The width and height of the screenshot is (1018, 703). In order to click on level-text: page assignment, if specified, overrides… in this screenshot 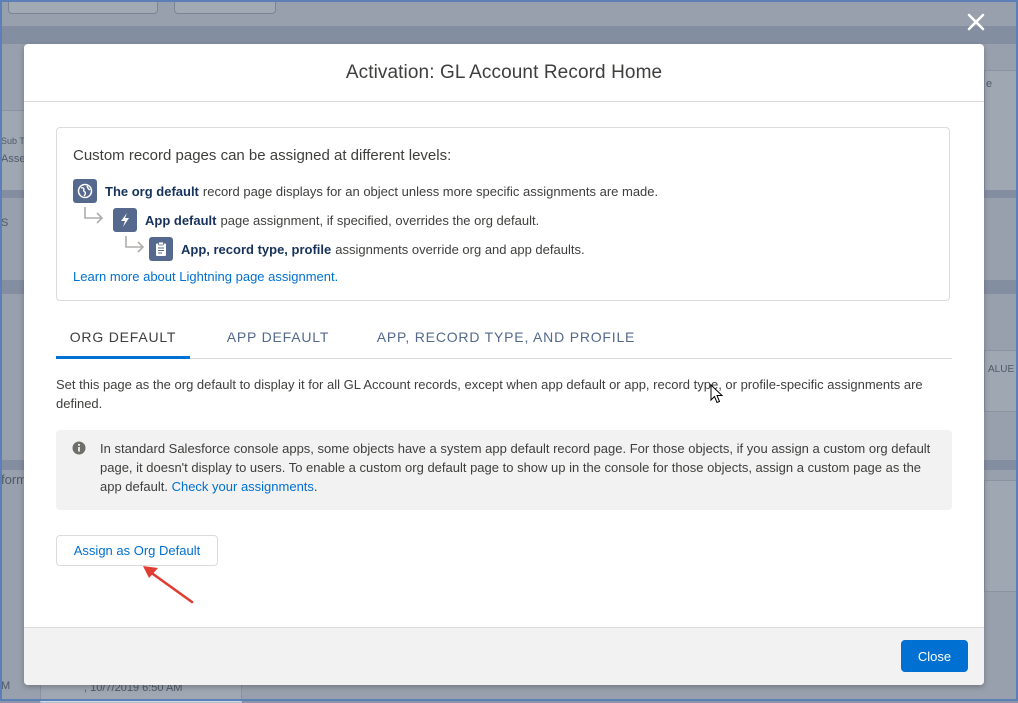, I will do `click(380, 220)`.